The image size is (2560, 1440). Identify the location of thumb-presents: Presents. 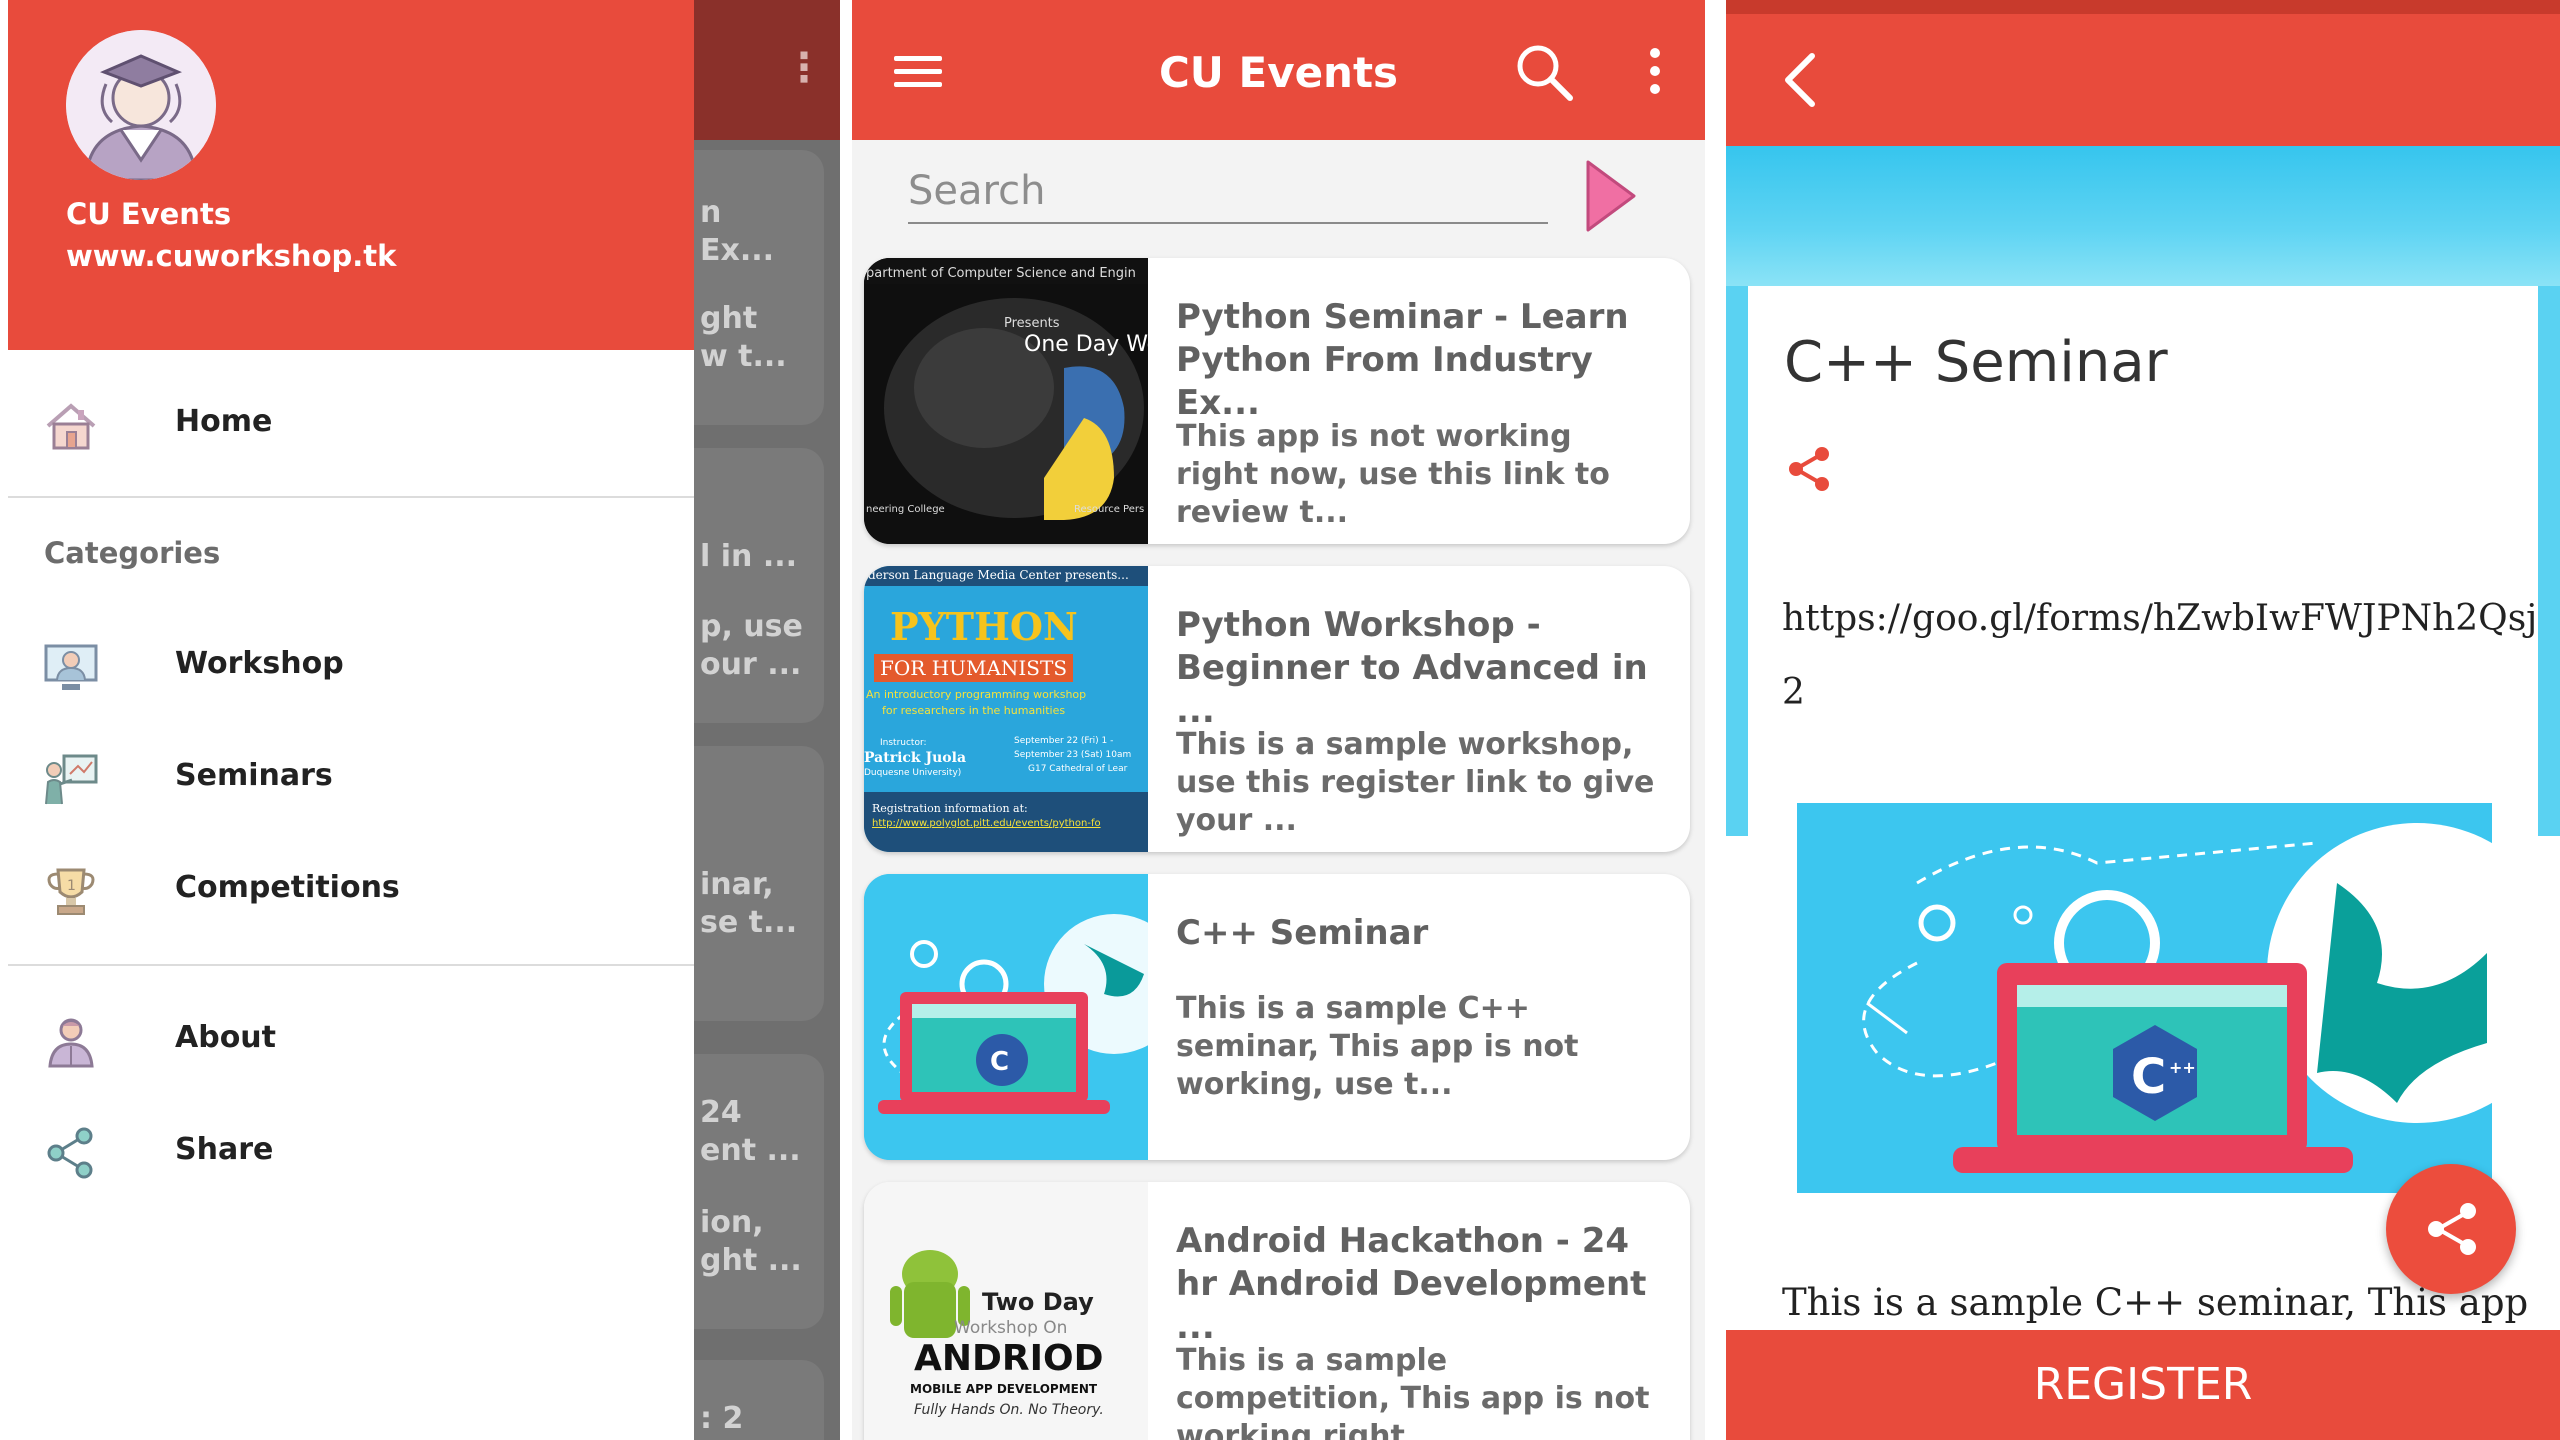
(1032, 323).